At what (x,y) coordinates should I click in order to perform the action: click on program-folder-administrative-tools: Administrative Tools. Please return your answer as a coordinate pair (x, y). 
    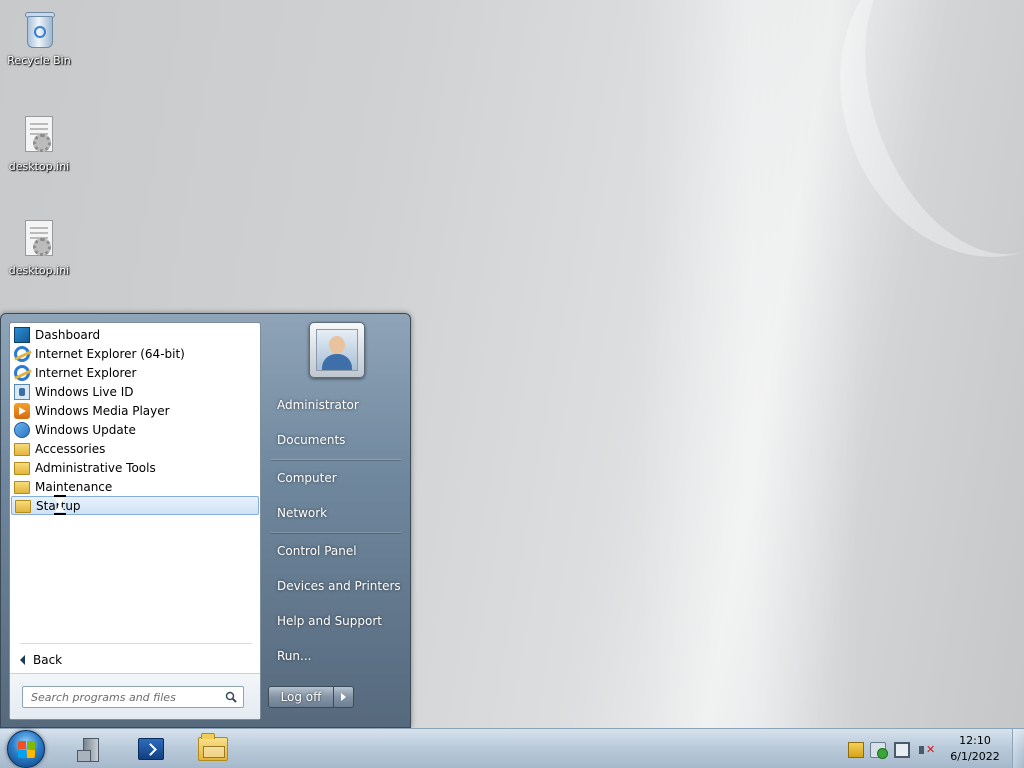
    Looking at the image, I should click on (135, 467).